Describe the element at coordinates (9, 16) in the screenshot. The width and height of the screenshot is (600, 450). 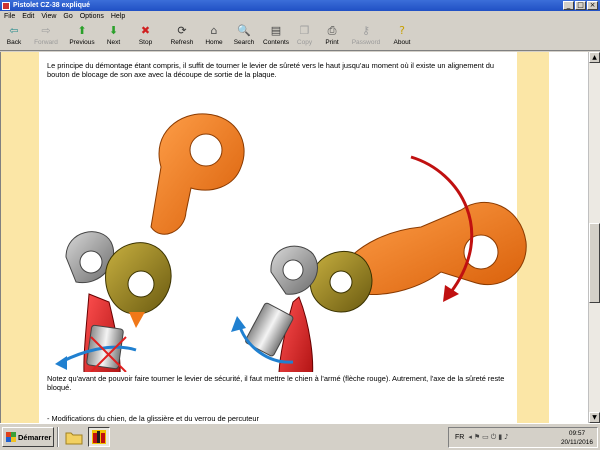
I see `menu-file: File` at that location.